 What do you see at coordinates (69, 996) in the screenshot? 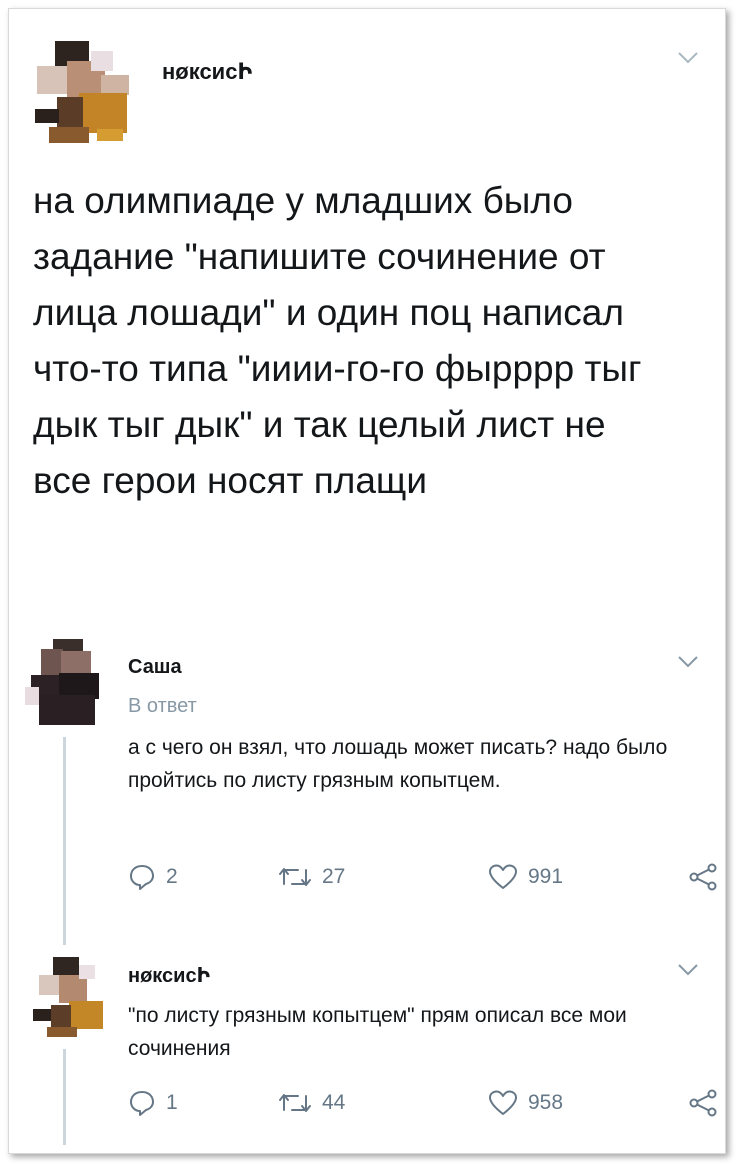
I see `reply2-author-avatar` at bounding box center [69, 996].